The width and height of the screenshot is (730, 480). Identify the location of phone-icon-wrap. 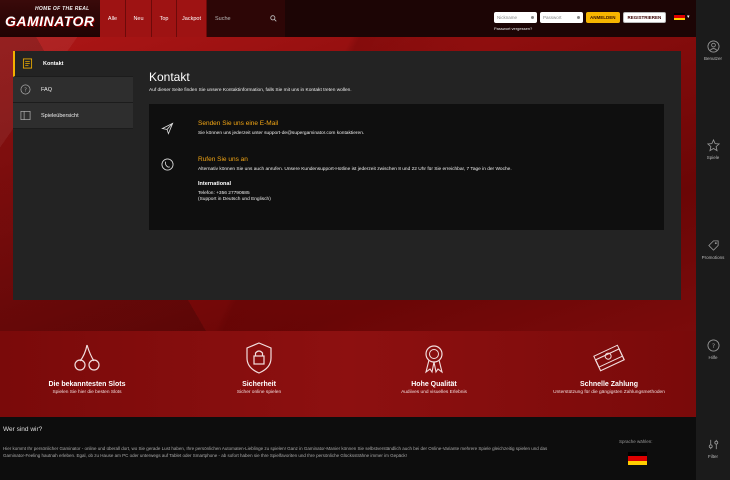
(167, 165).